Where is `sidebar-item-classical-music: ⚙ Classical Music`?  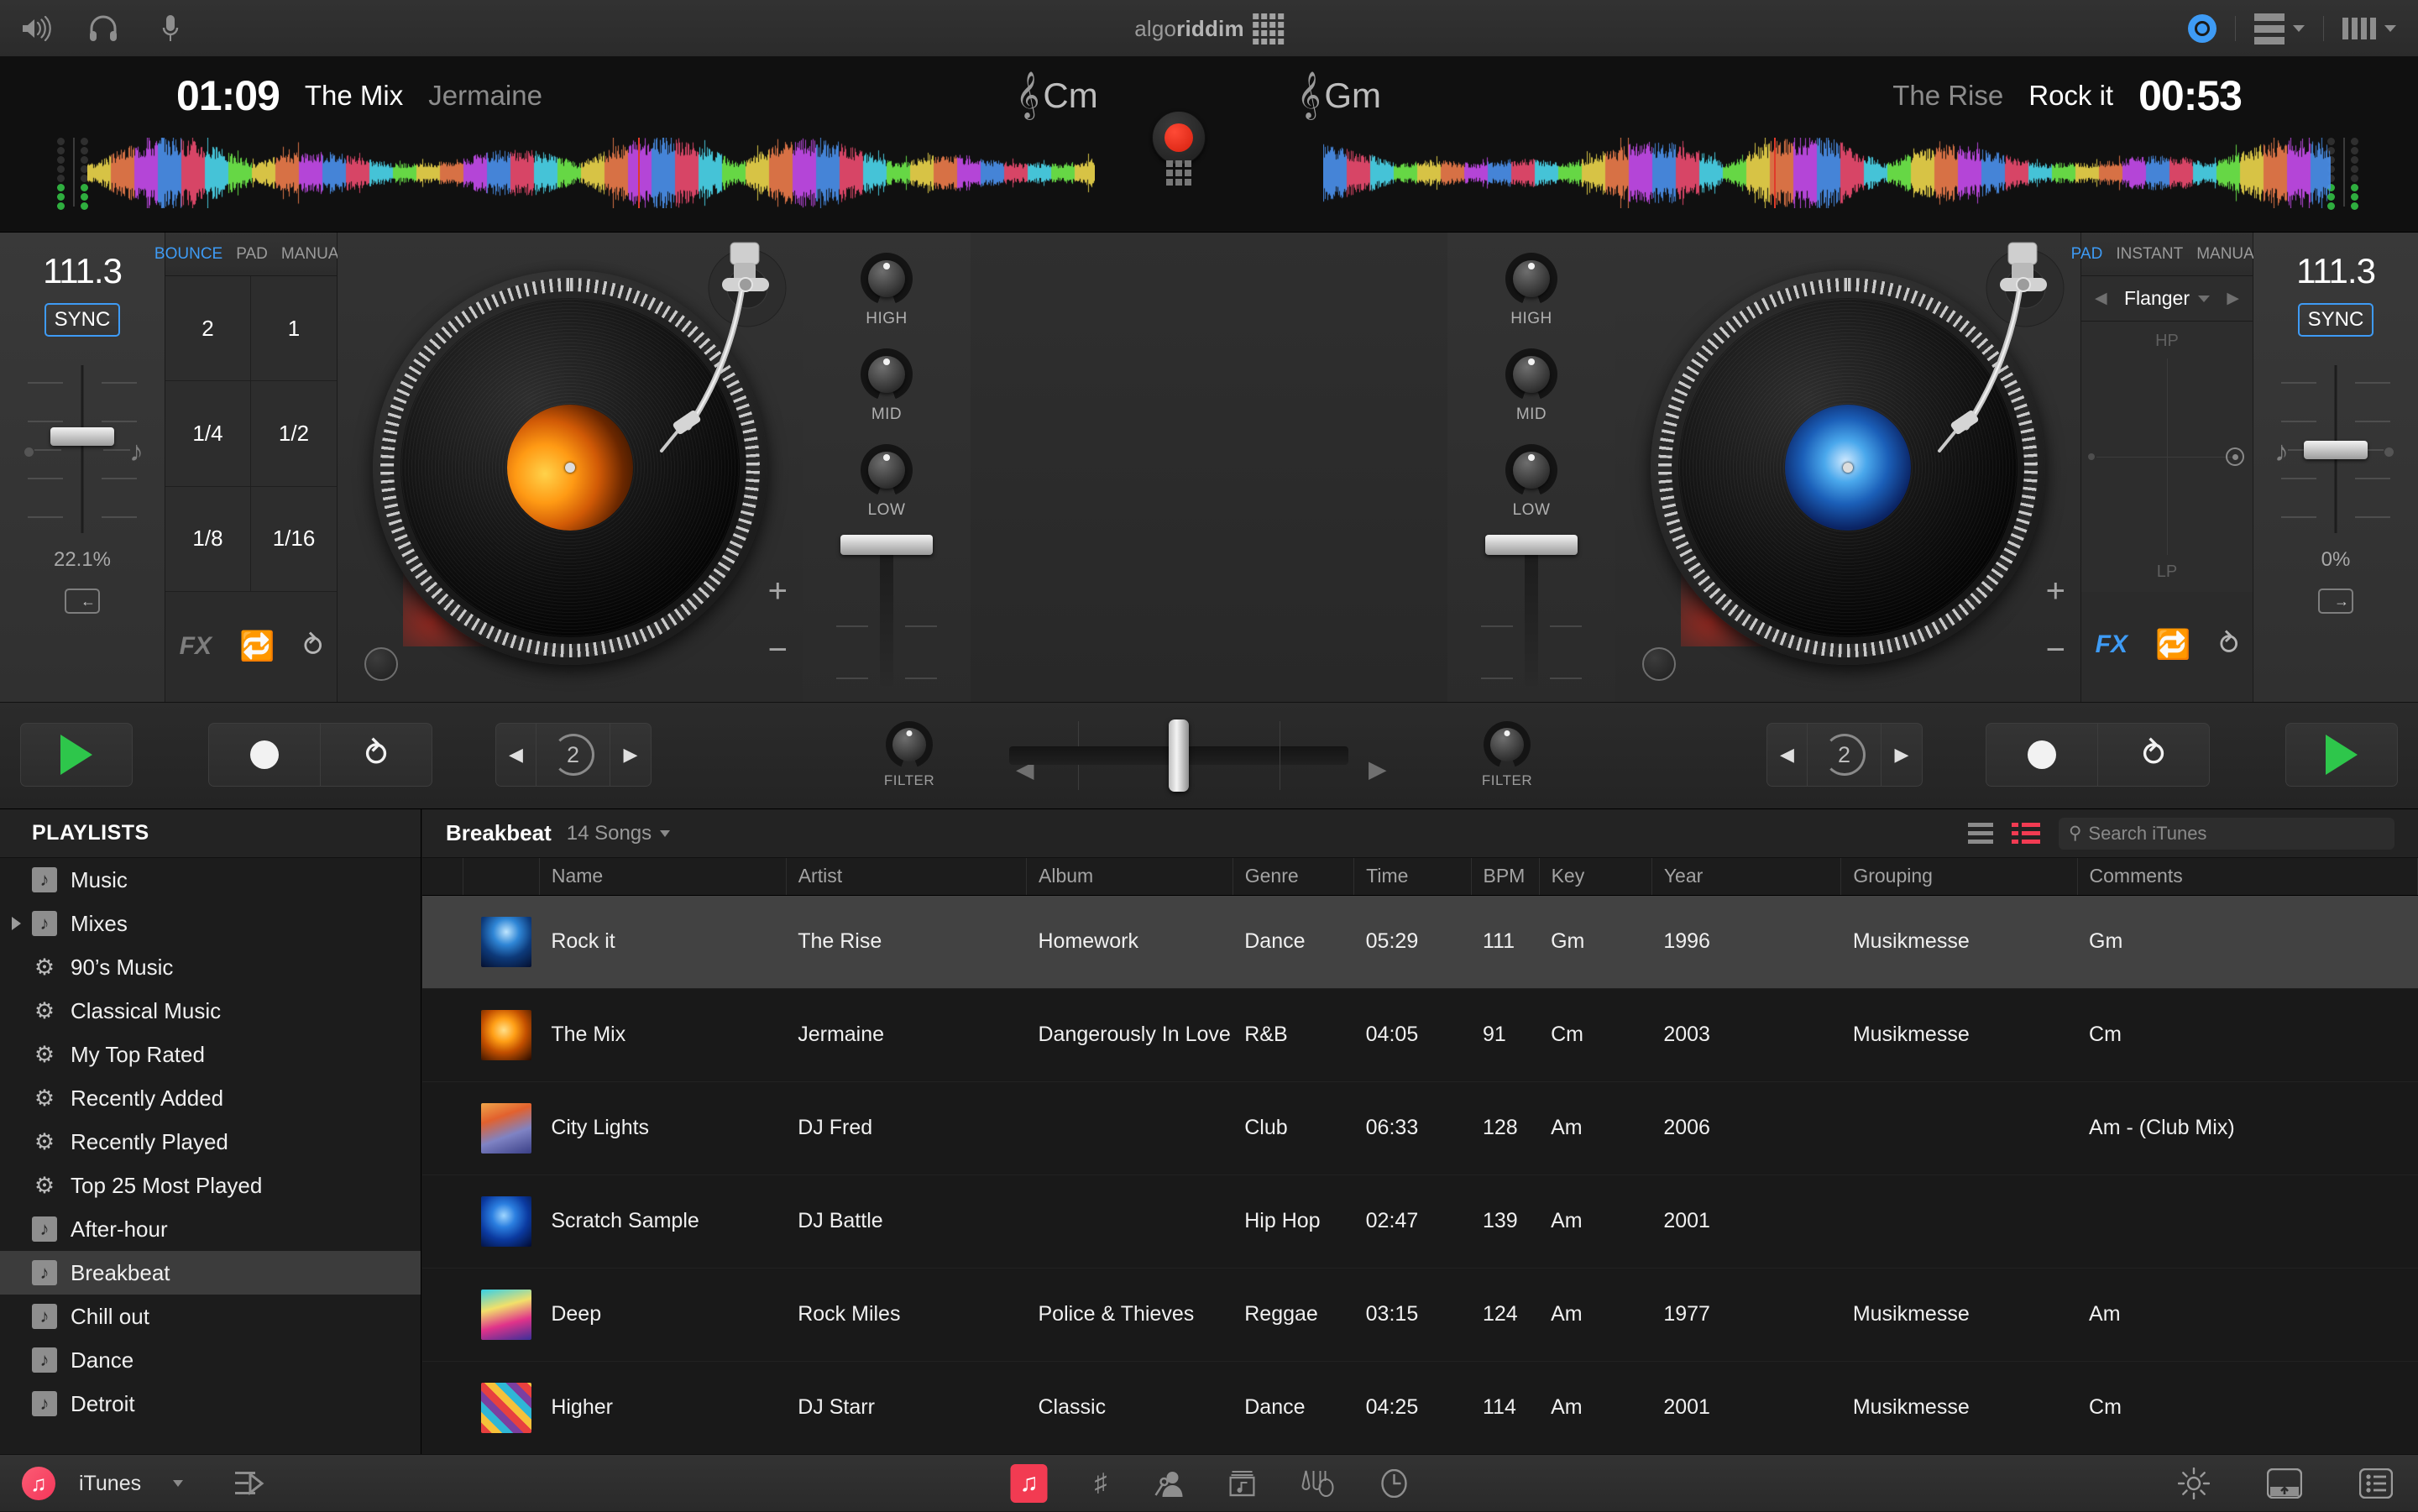 sidebar-item-classical-music: ⚙ Classical Music is located at coordinates (210, 1011).